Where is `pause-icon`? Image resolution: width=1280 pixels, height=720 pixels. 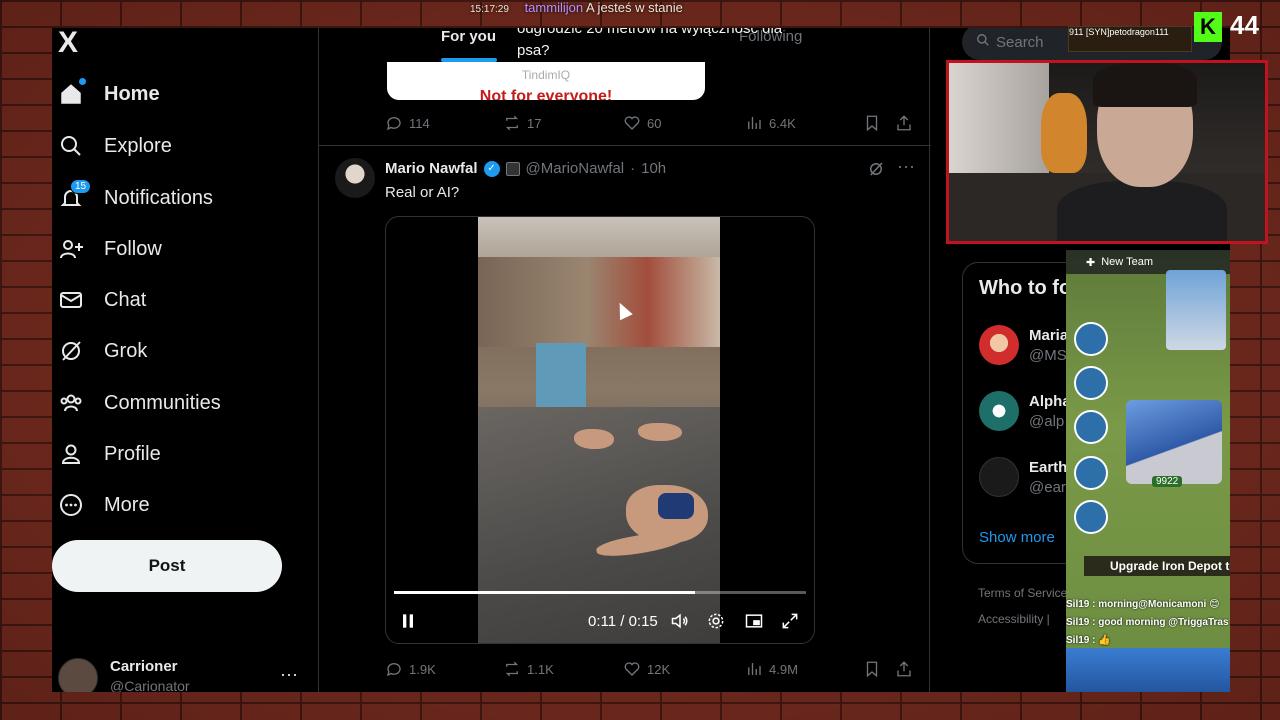 pause-icon is located at coordinates (408, 623).